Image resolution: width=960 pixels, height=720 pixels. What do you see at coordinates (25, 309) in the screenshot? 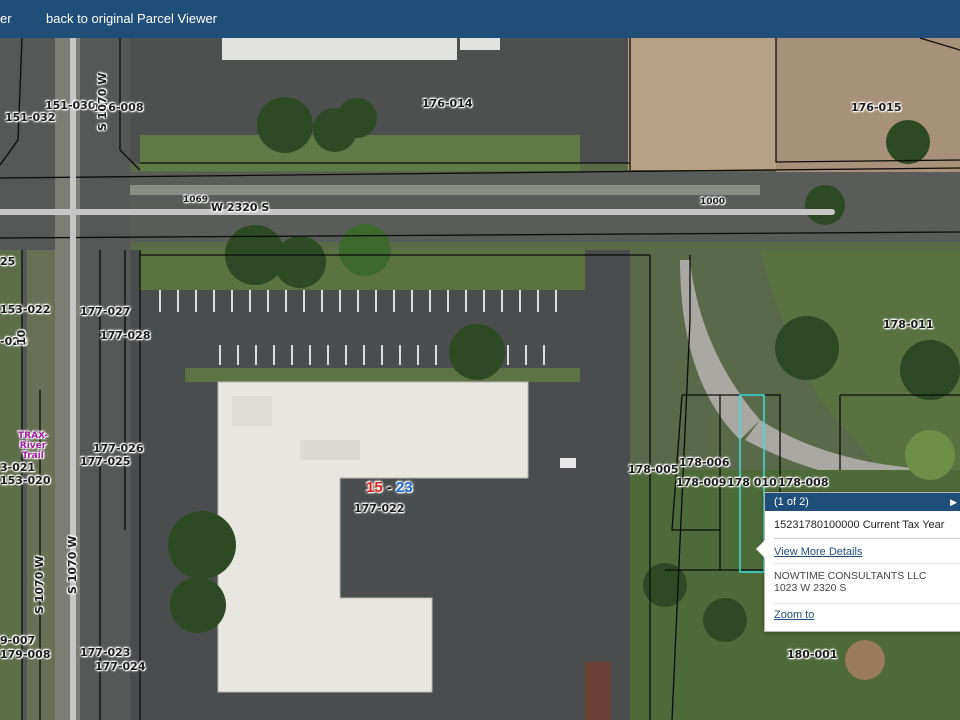
I see `parcel-label: 153-022` at bounding box center [25, 309].